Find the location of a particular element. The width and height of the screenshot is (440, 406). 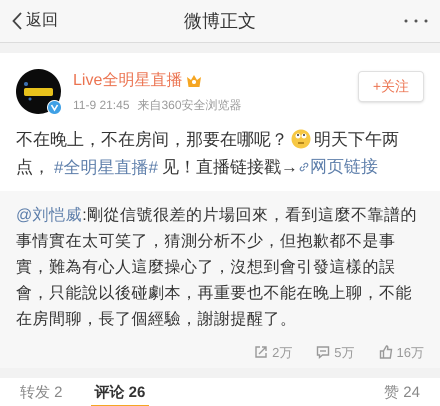

mention-link: @刘恺威 is located at coordinates (49, 215).